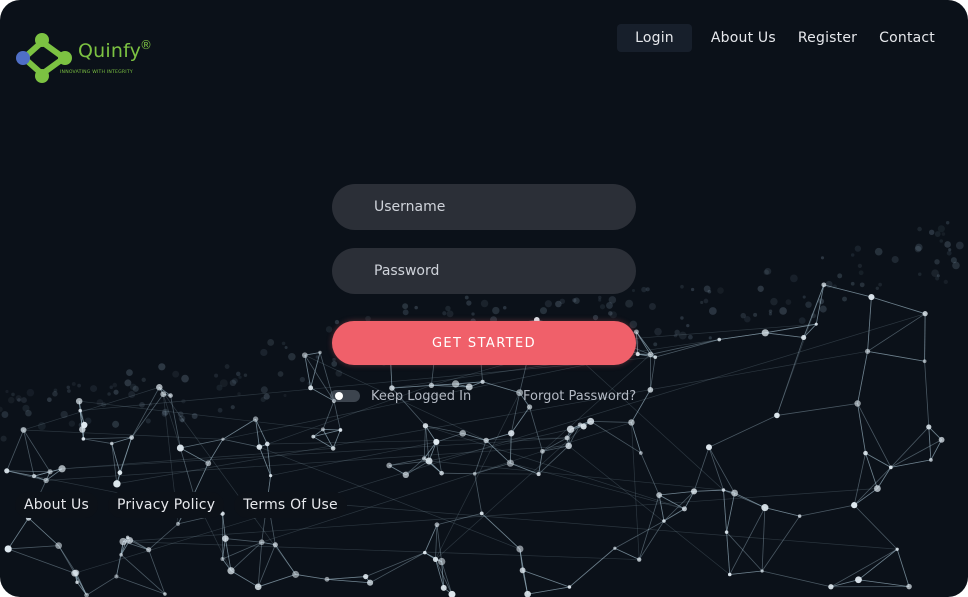 The width and height of the screenshot is (968, 597). What do you see at coordinates (907, 38) in the screenshot?
I see `nav-contact: Contact` at bounding box center [907, 38].